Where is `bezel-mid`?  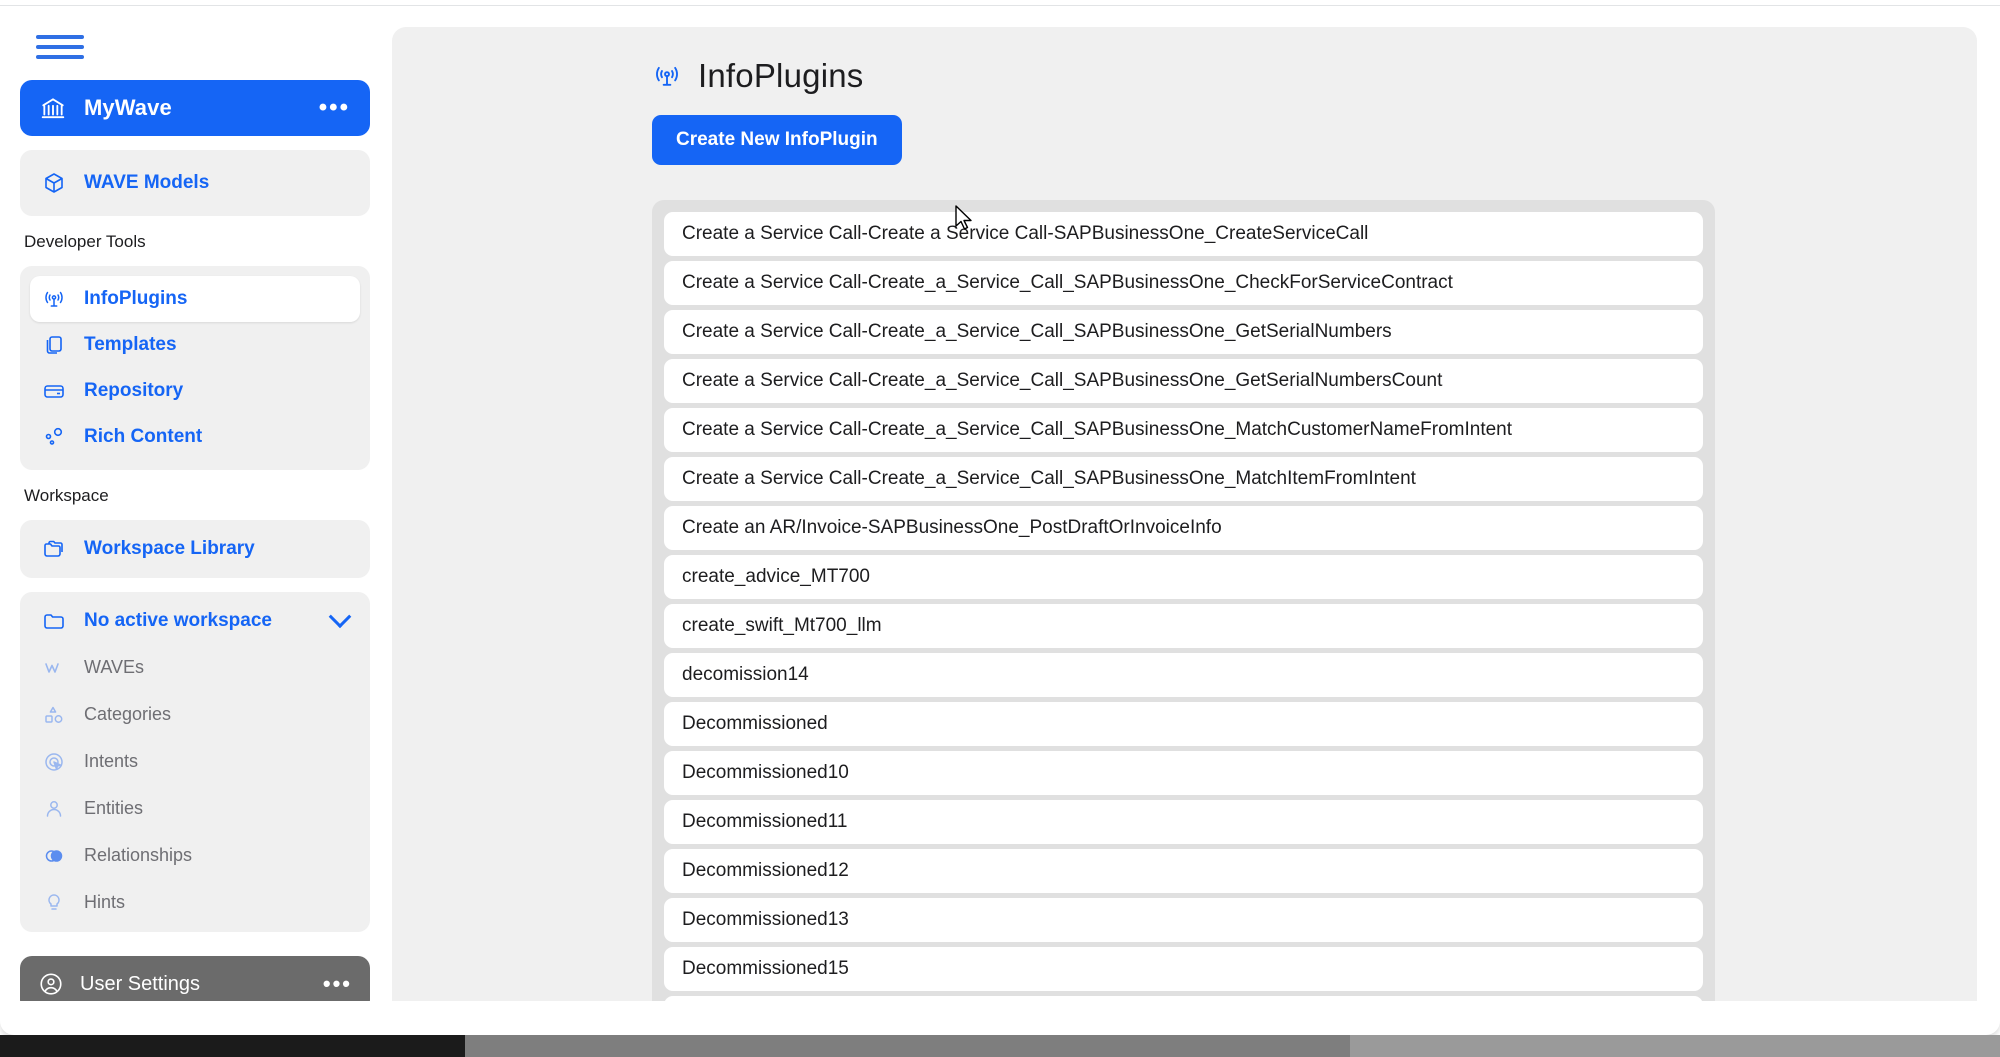
bezel-mid is located at coordinates (907, 1046).